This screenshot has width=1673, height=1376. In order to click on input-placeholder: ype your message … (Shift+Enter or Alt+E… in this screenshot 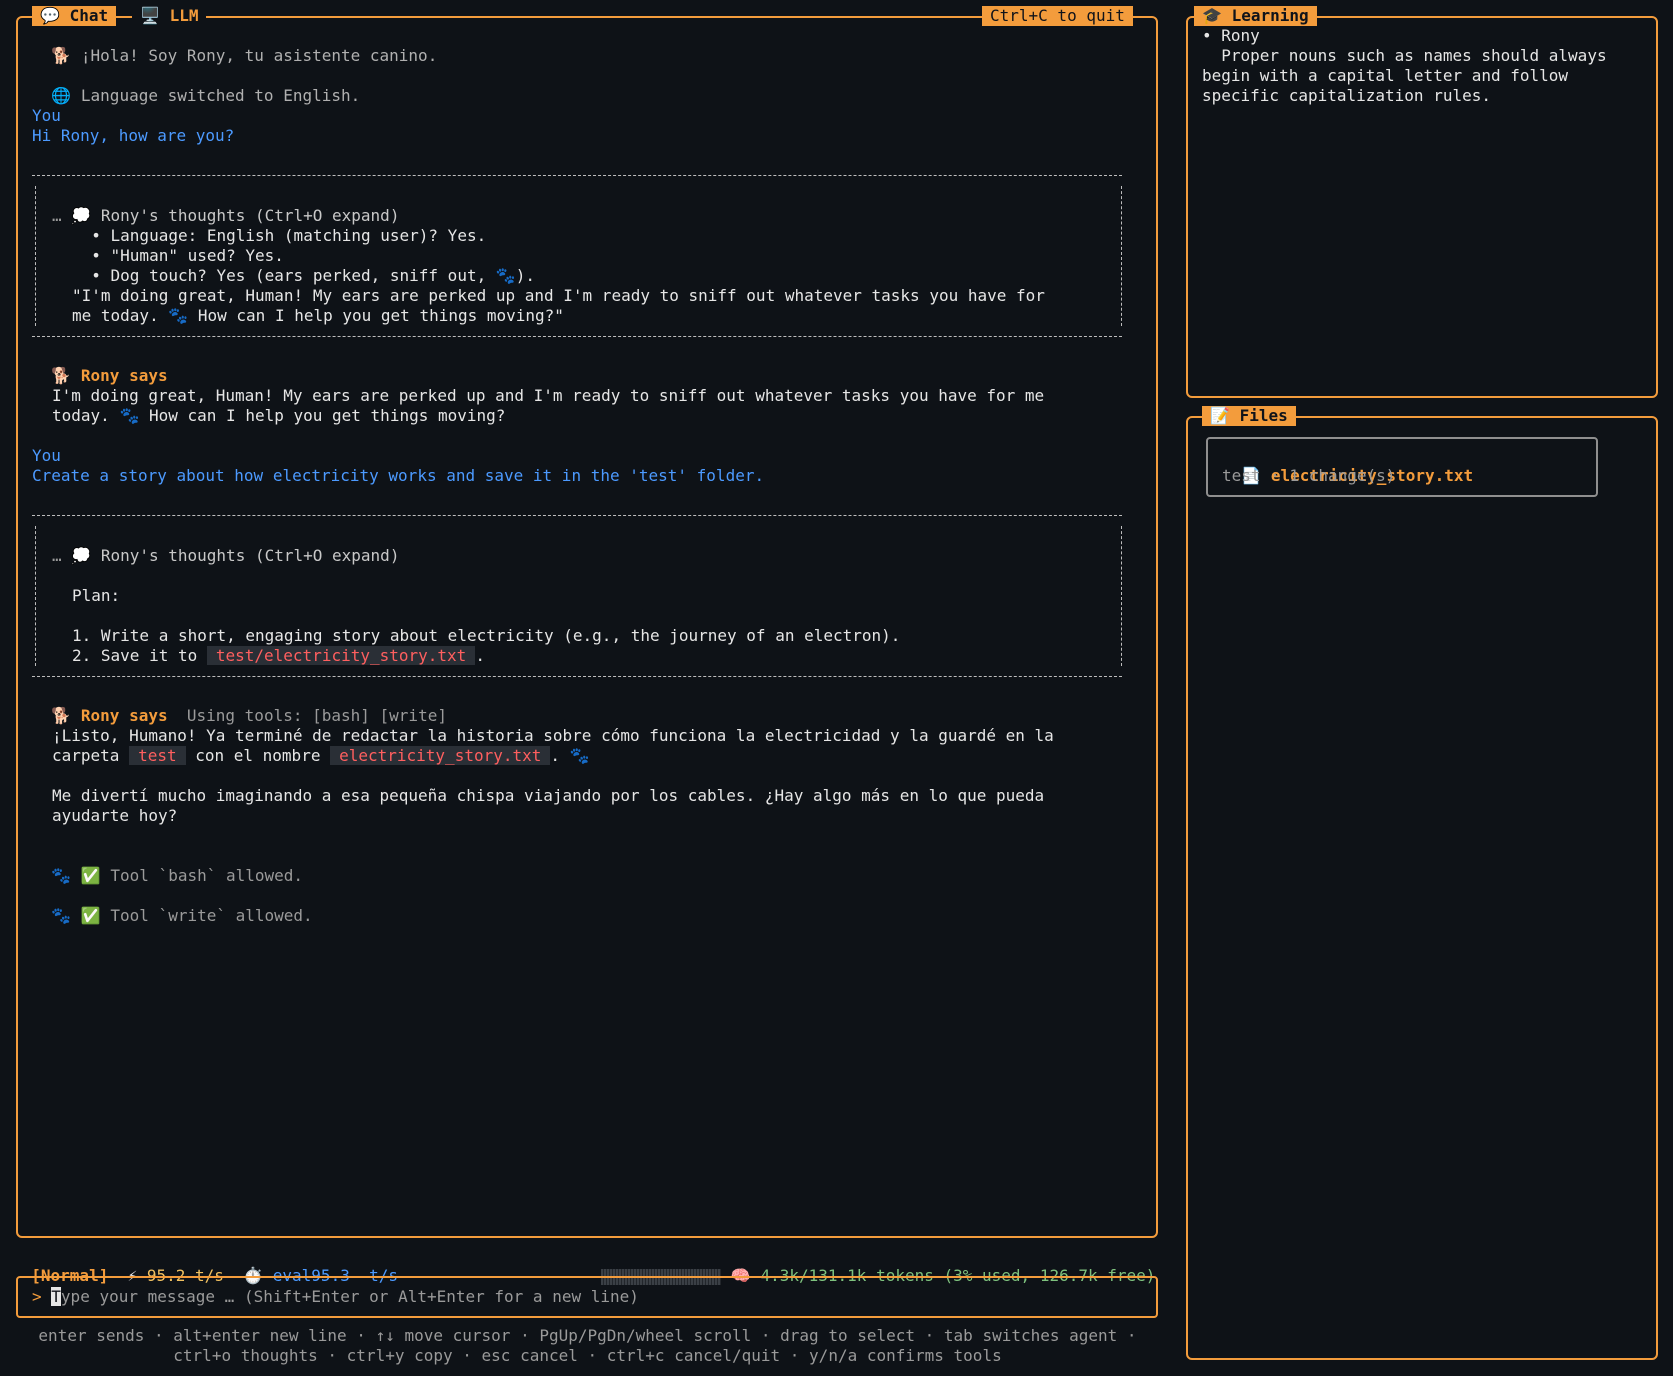, I will do `click(349, 1296)`.